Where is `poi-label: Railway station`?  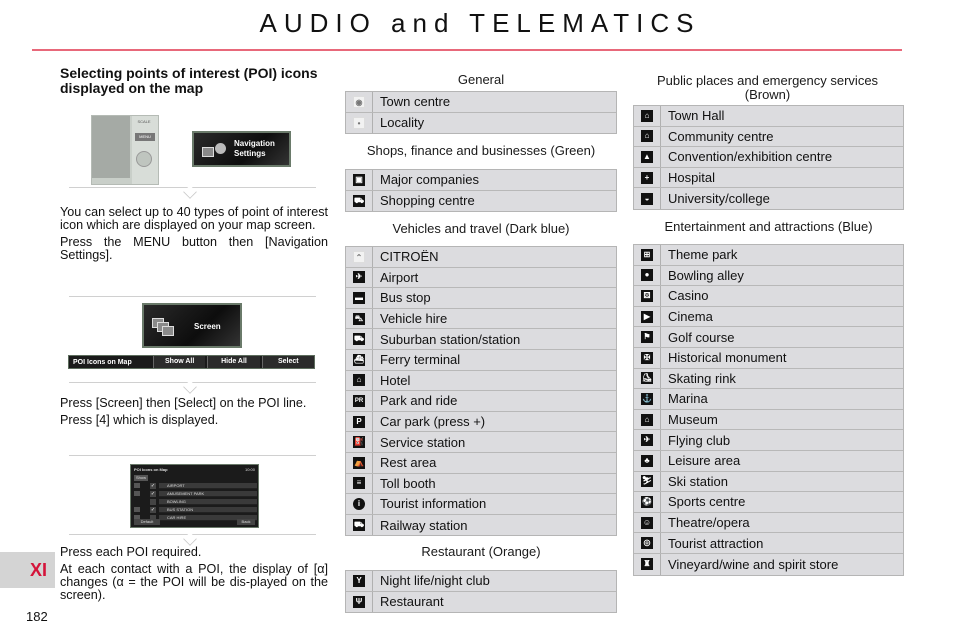 poi-label: Railway station is located at coordinates (424, 525).